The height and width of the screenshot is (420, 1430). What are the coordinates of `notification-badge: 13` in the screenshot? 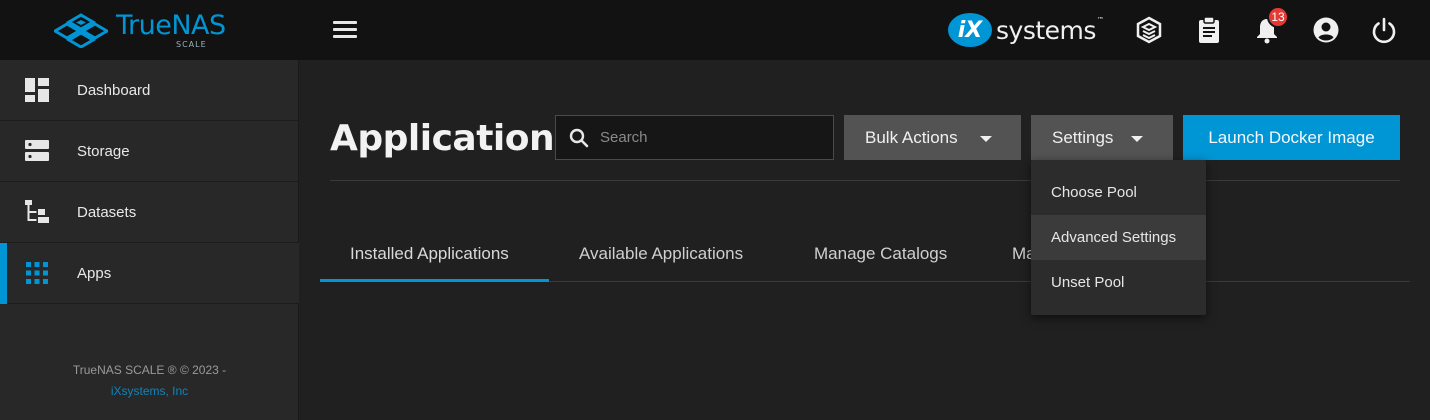 It's located at (1278, 17).